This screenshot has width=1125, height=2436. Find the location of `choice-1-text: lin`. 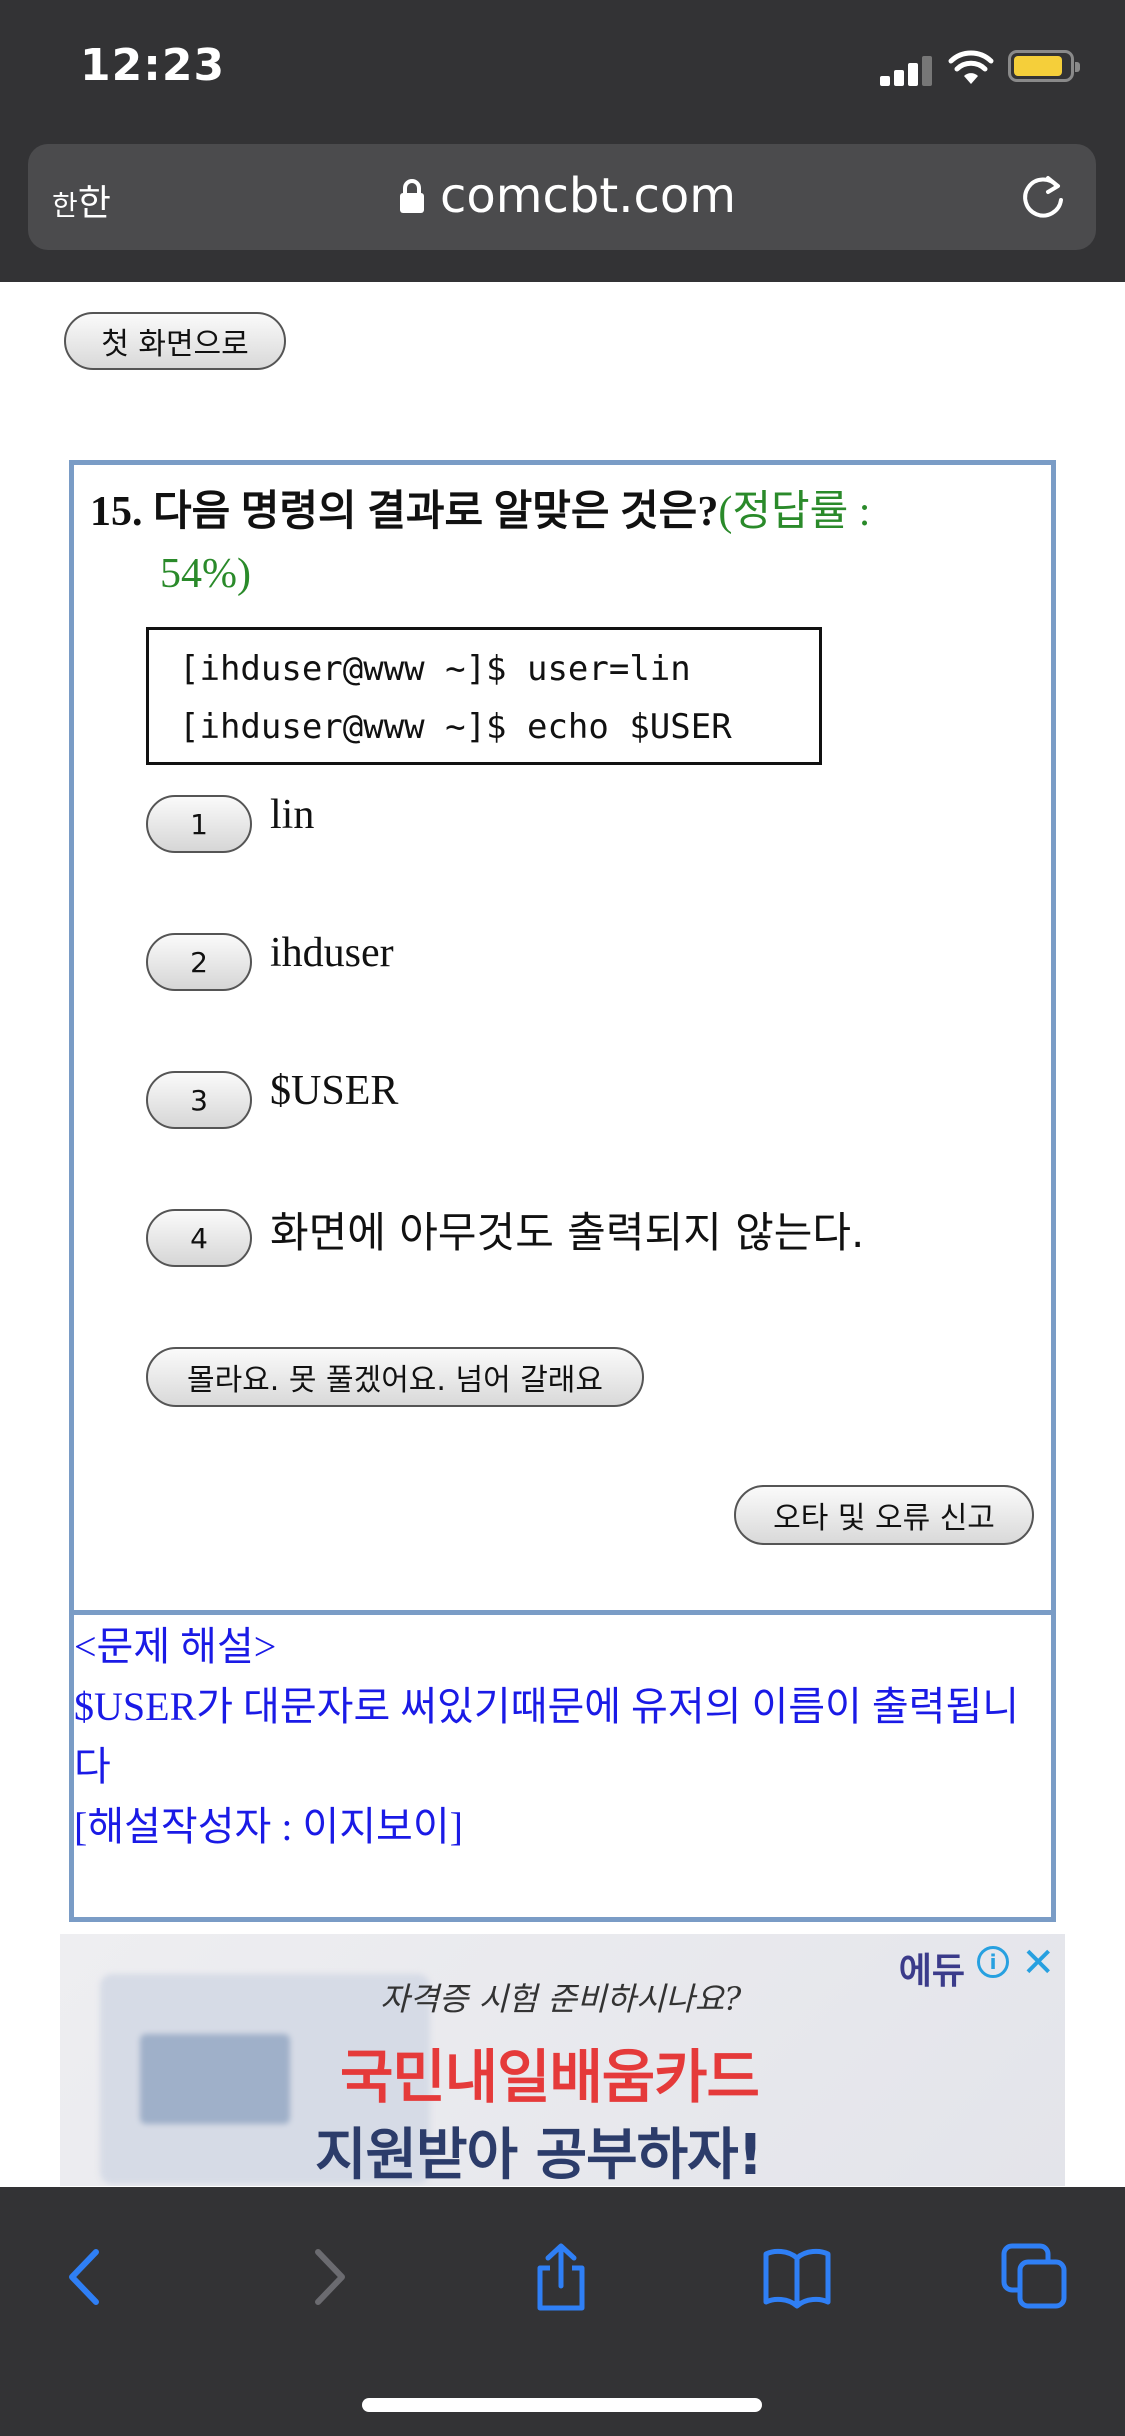

choice-1-text: lin is located at coordinates (292, 815).